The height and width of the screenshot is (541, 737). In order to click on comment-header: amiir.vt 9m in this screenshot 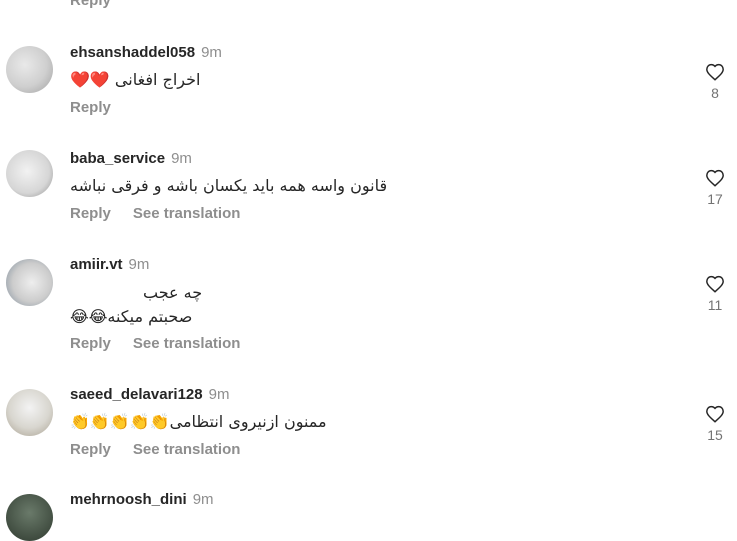, I will do `click(109, 264)`.